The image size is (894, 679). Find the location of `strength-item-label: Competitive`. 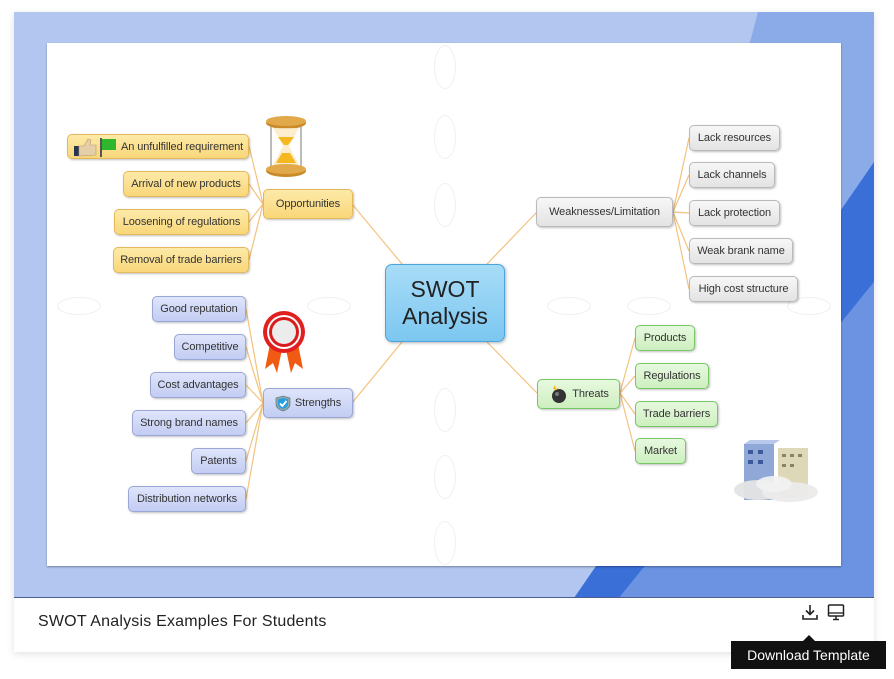

strength-item-label: Competitive is located at coordinates (210, 347).